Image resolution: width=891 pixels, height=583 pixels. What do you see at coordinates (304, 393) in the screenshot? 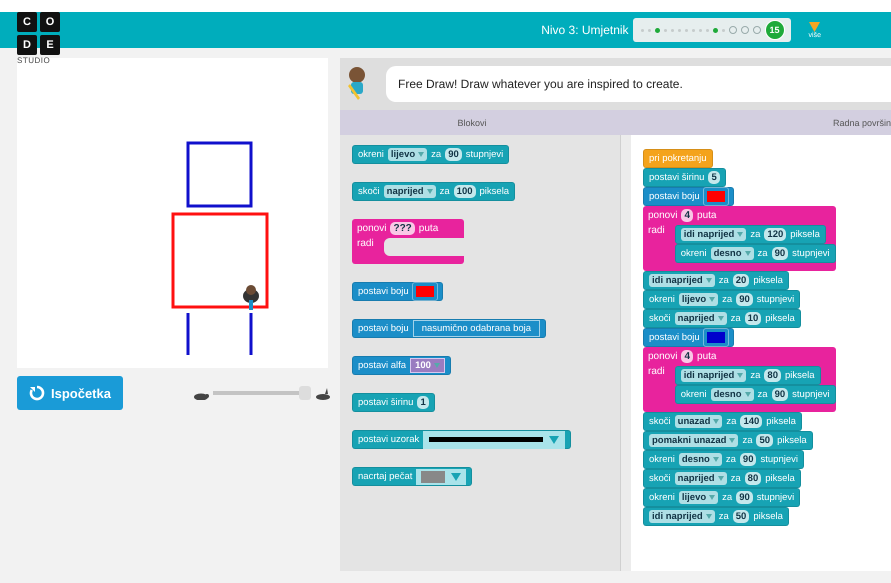
I see `slider-thumb` at bounding box center [304, 393].